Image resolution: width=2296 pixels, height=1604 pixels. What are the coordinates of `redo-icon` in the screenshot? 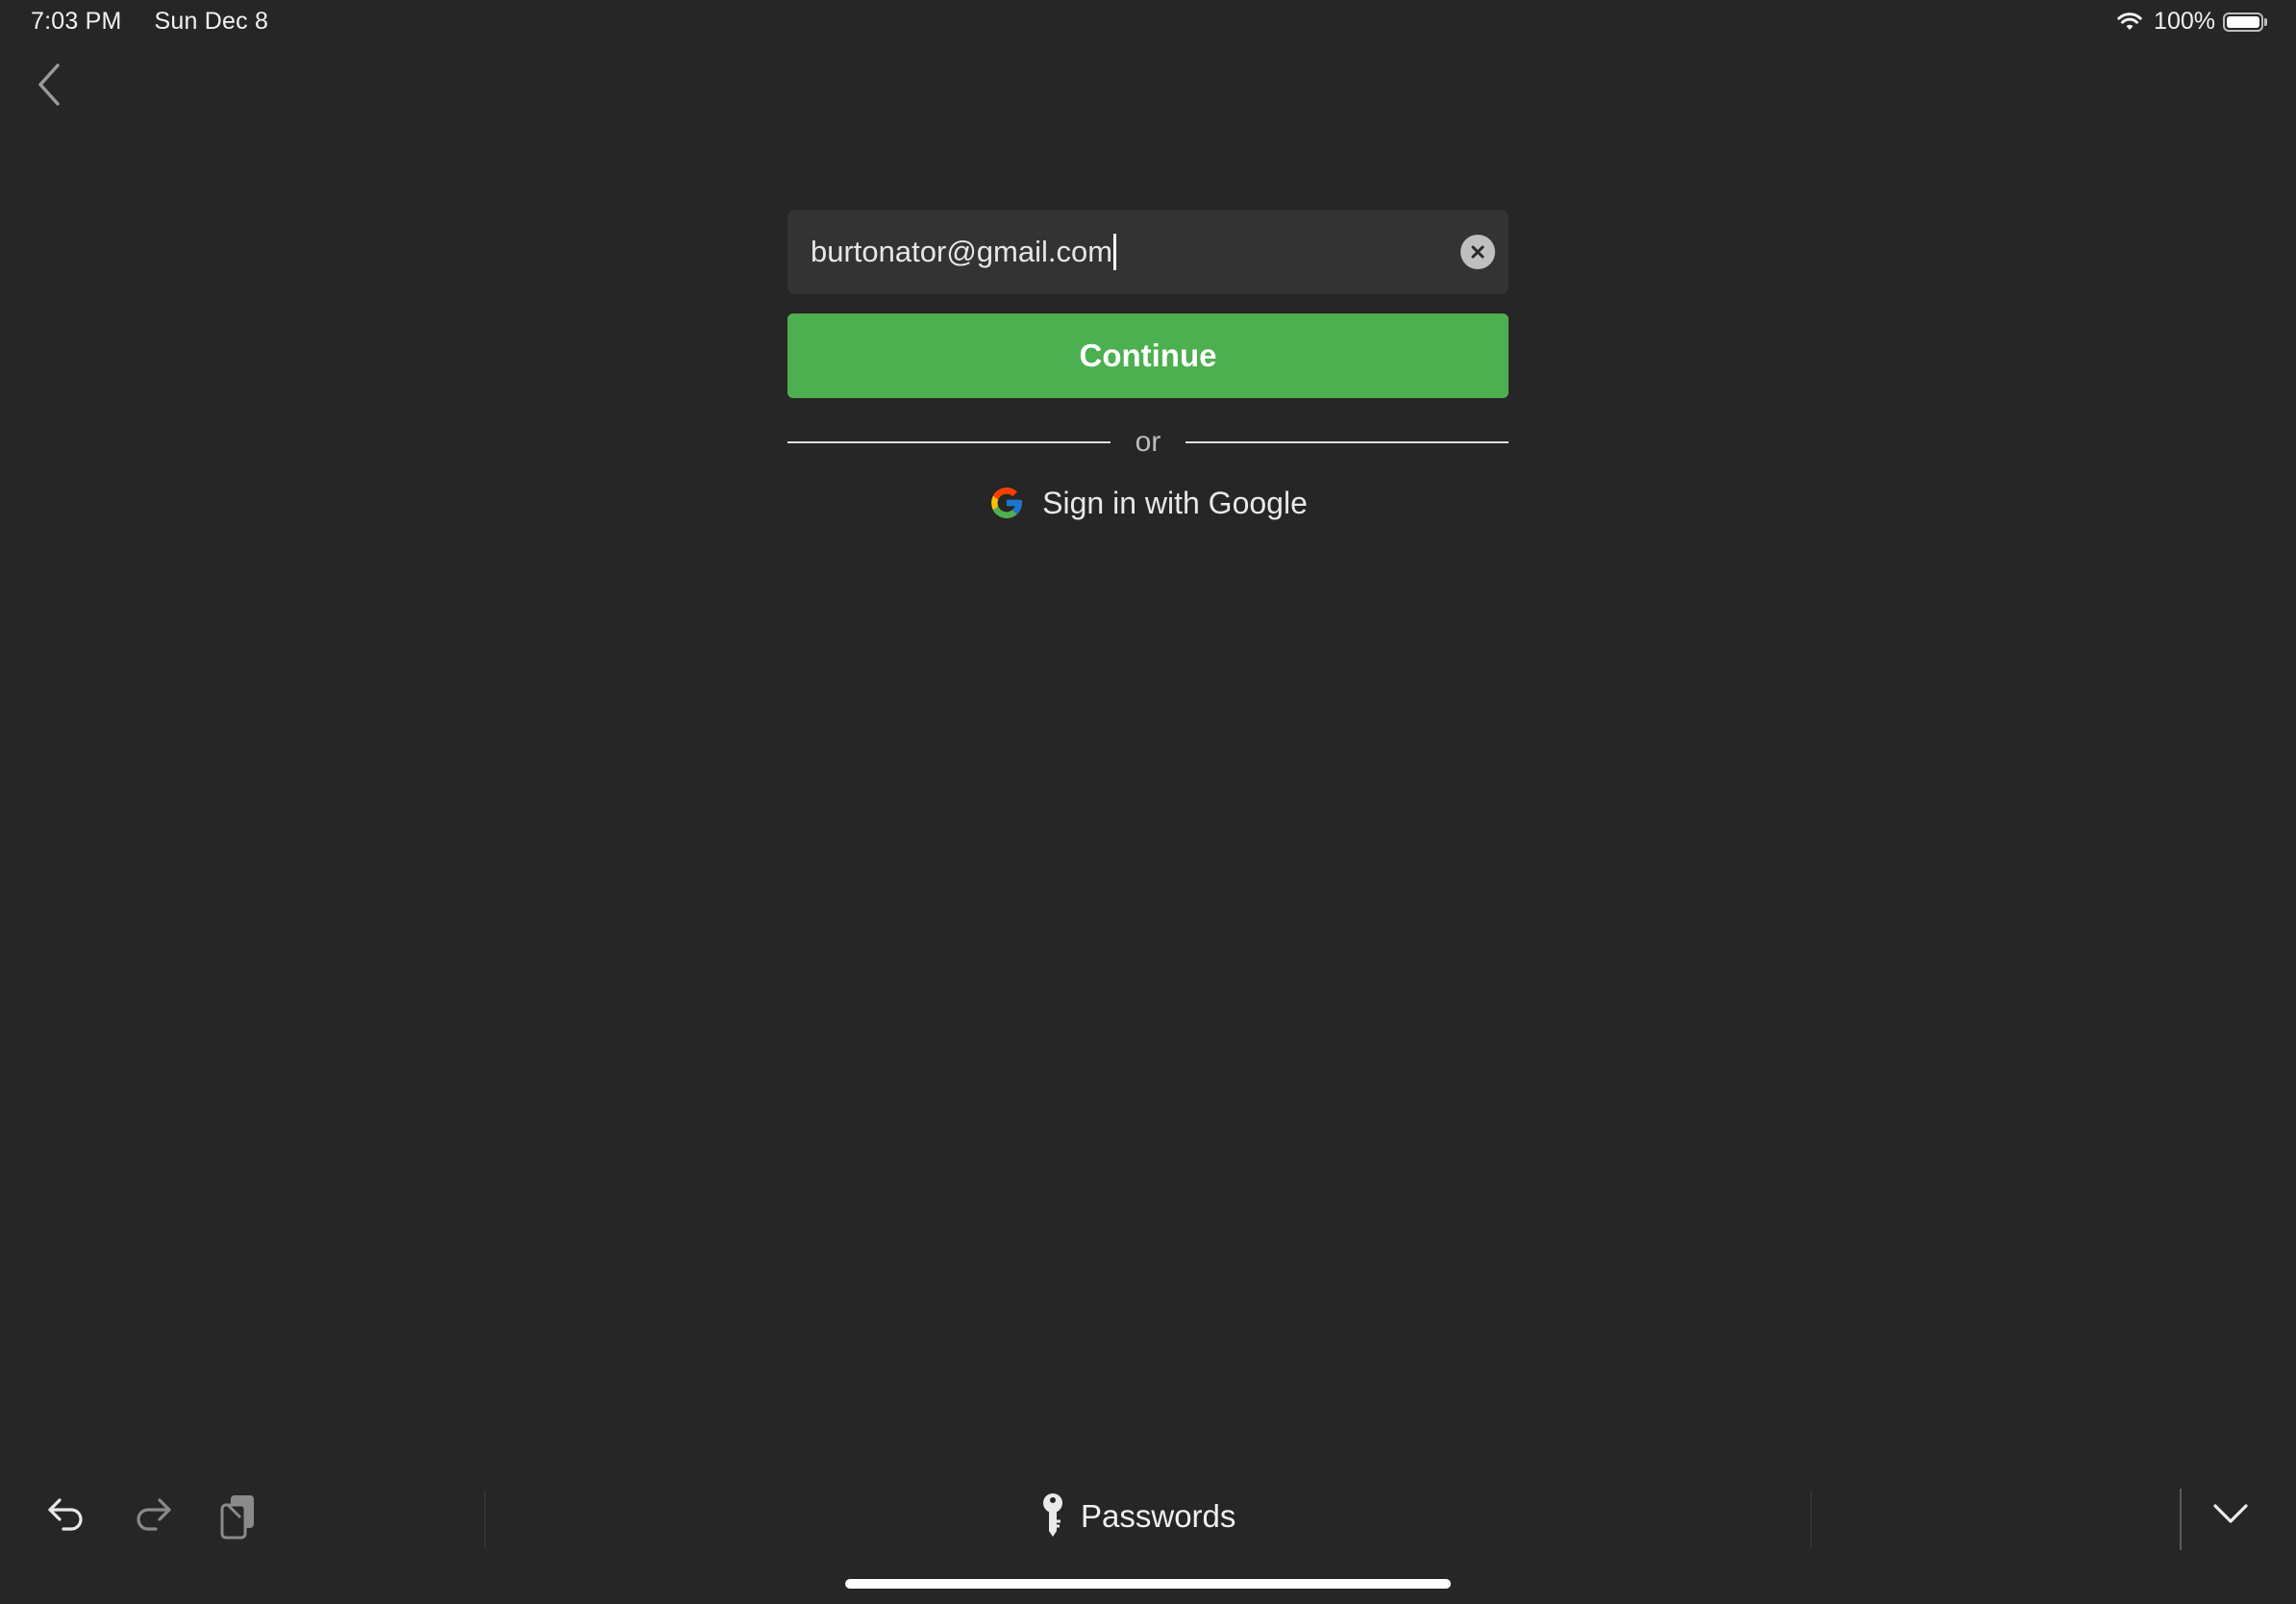 It's located at (154, 1514).